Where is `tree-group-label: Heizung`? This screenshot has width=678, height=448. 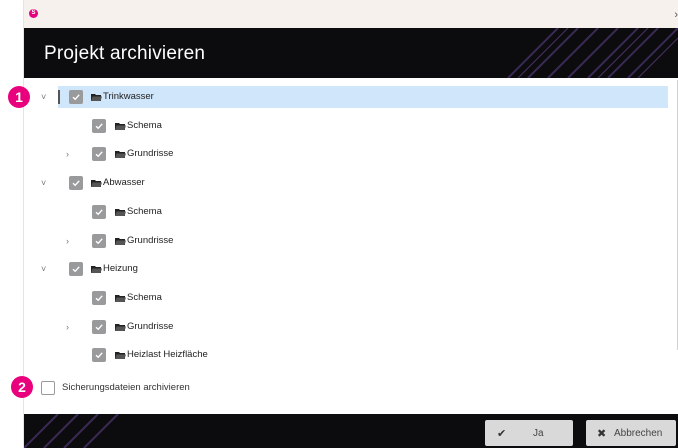 tree-group-label: Heizung is located at coordinates (120, 269).